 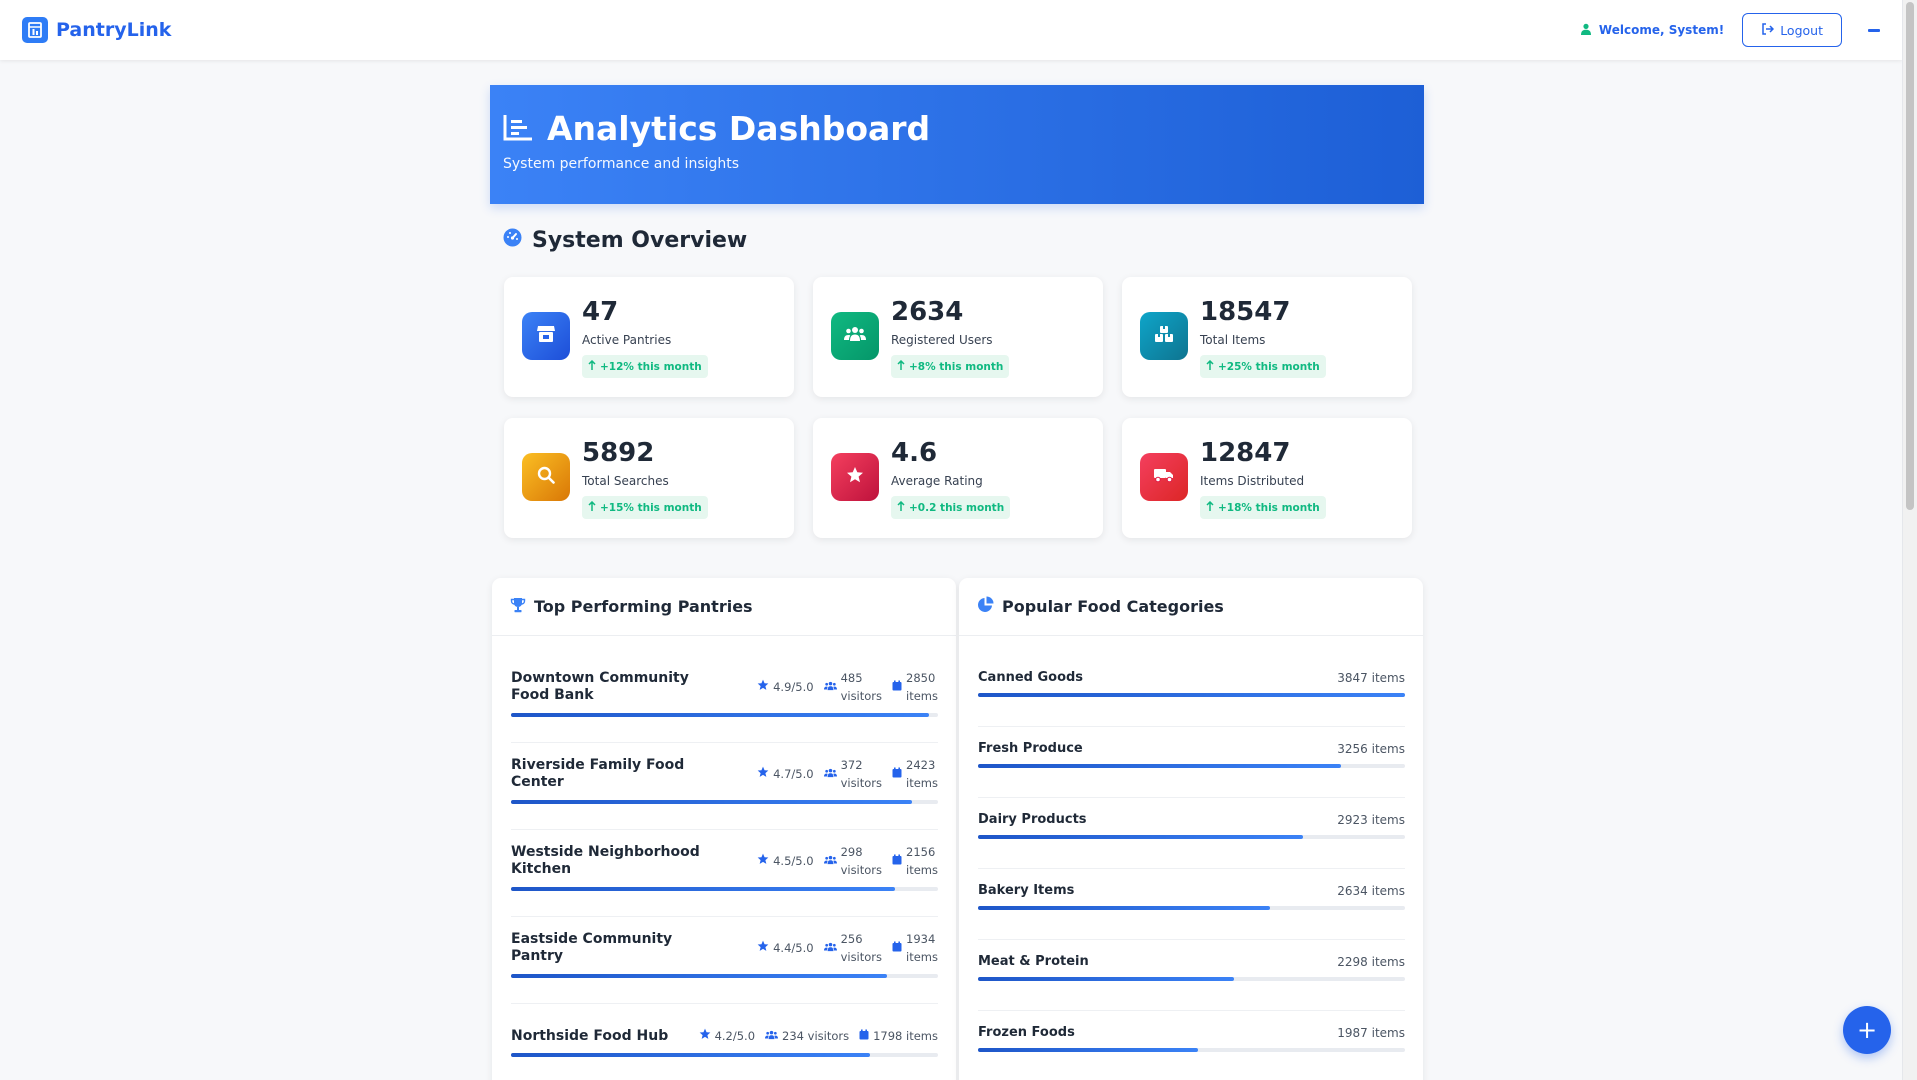 What do you see at coordinates (915, 774) in the screenshot?
I see `pantry-items: 2423 items` at bounding box center [915, 774].